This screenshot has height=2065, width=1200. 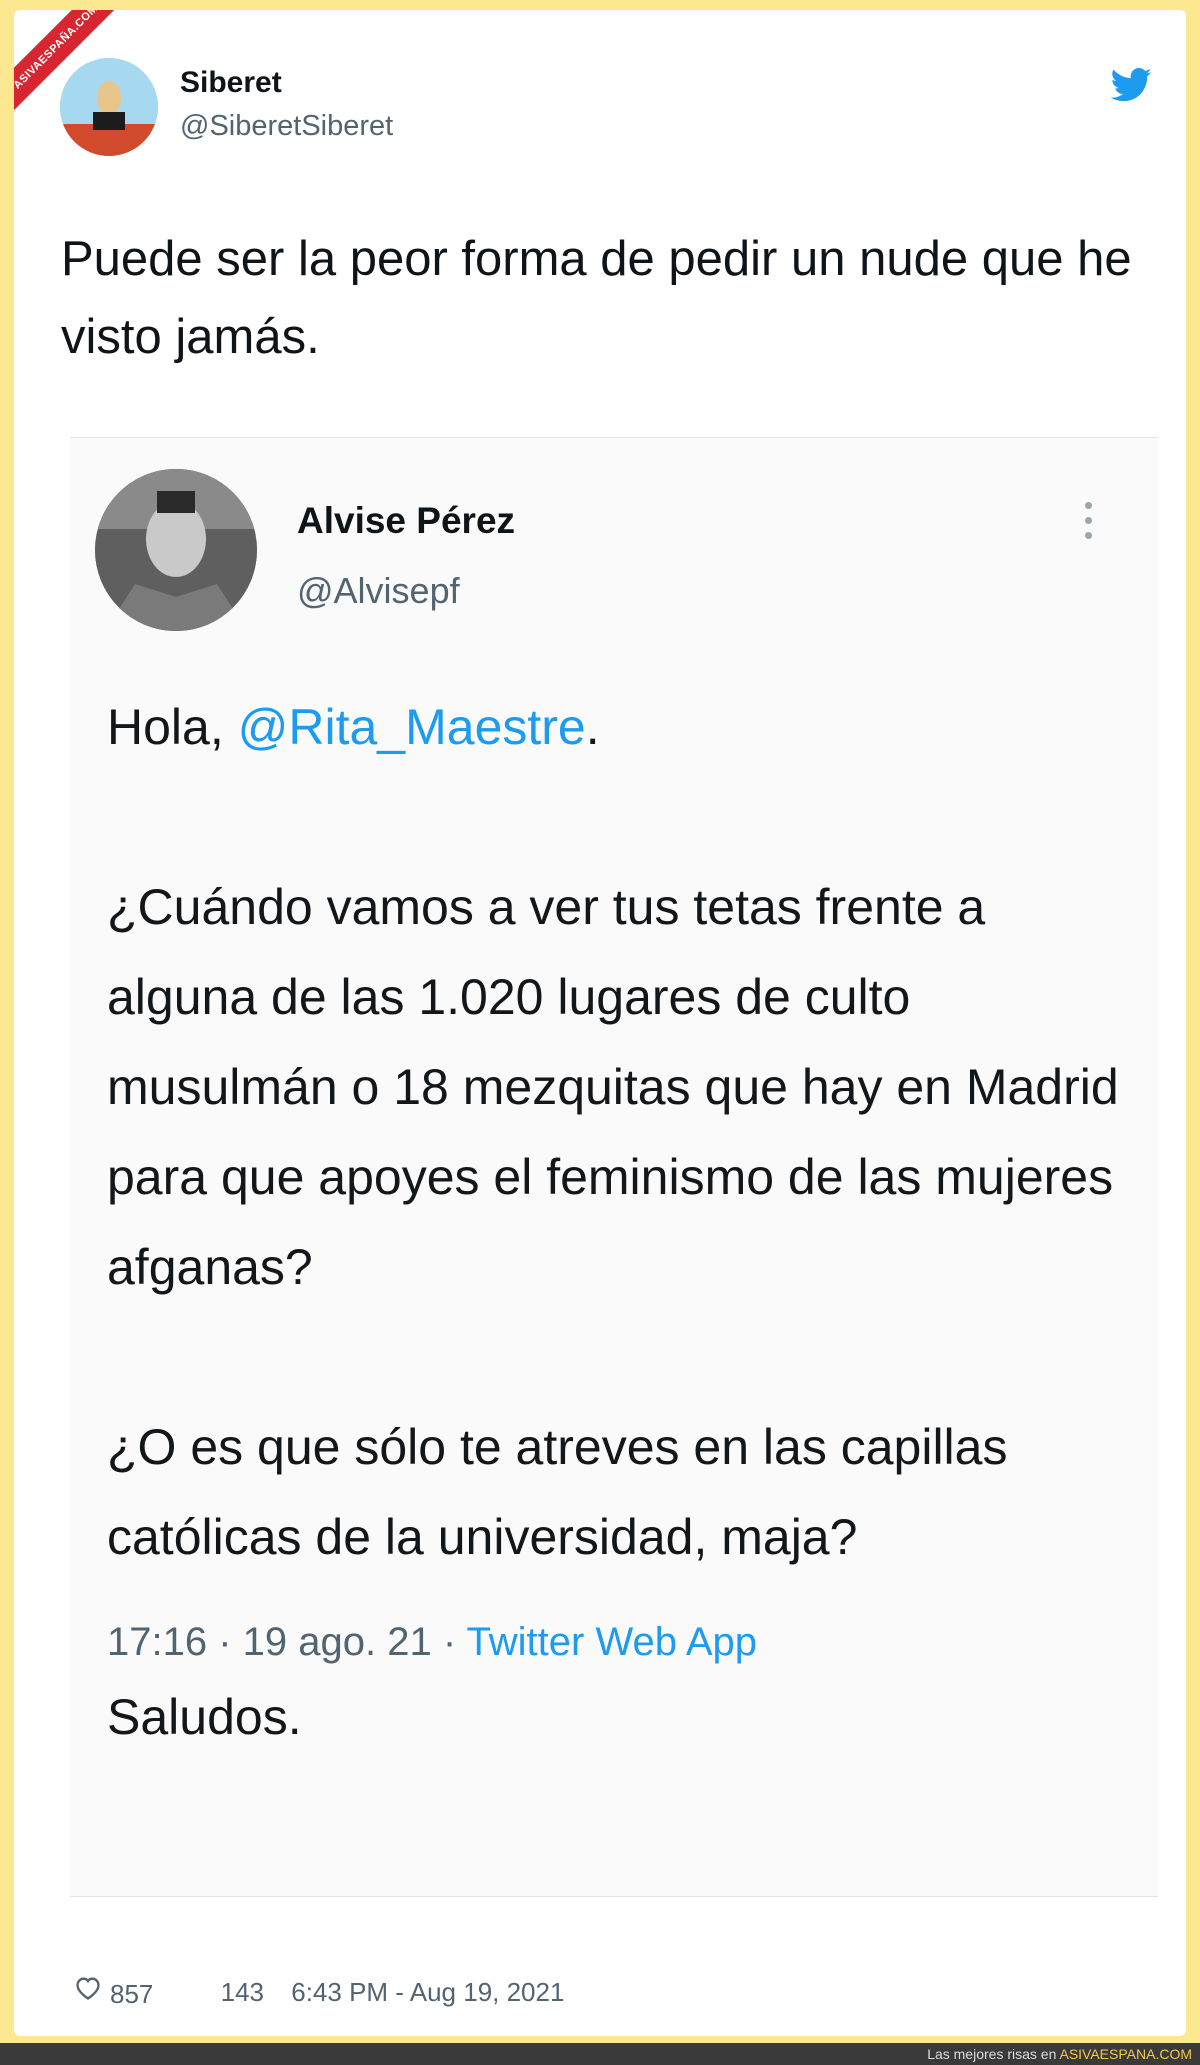 I want to click on like-button: 857, so click(x=113, y=1992).